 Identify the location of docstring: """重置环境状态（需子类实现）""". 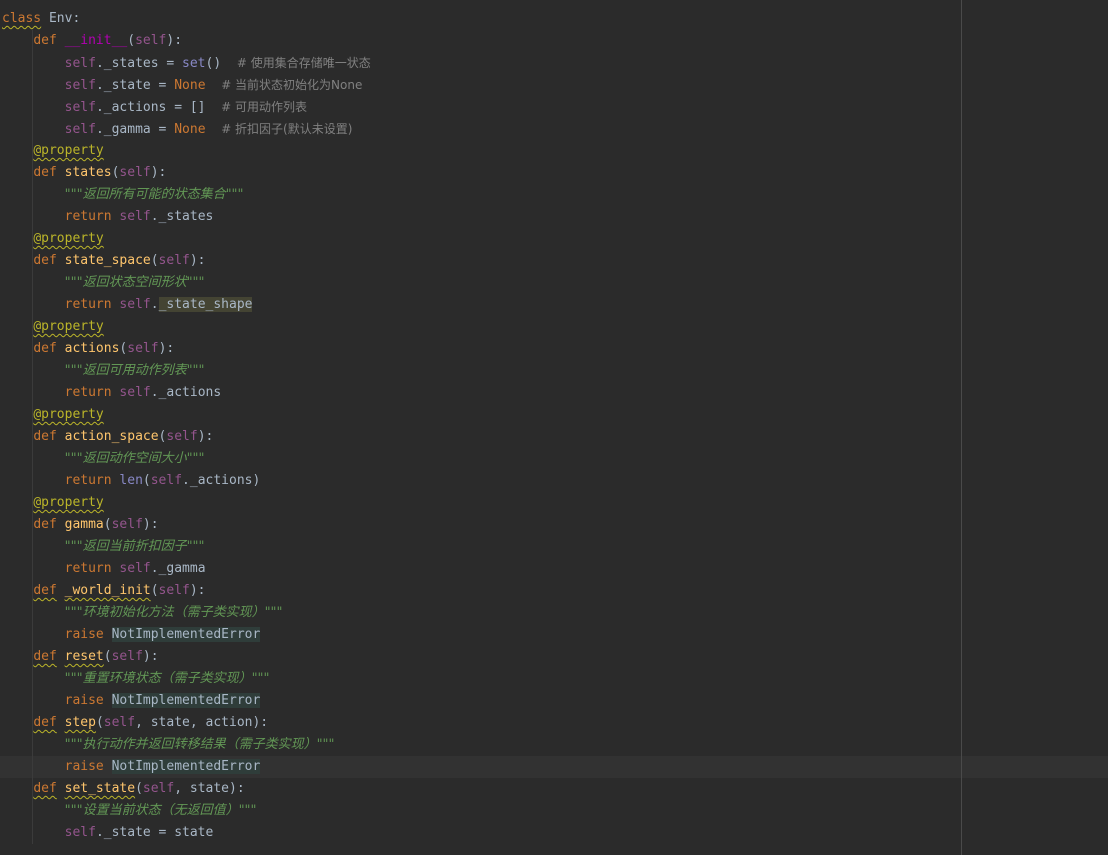
(167, 678).